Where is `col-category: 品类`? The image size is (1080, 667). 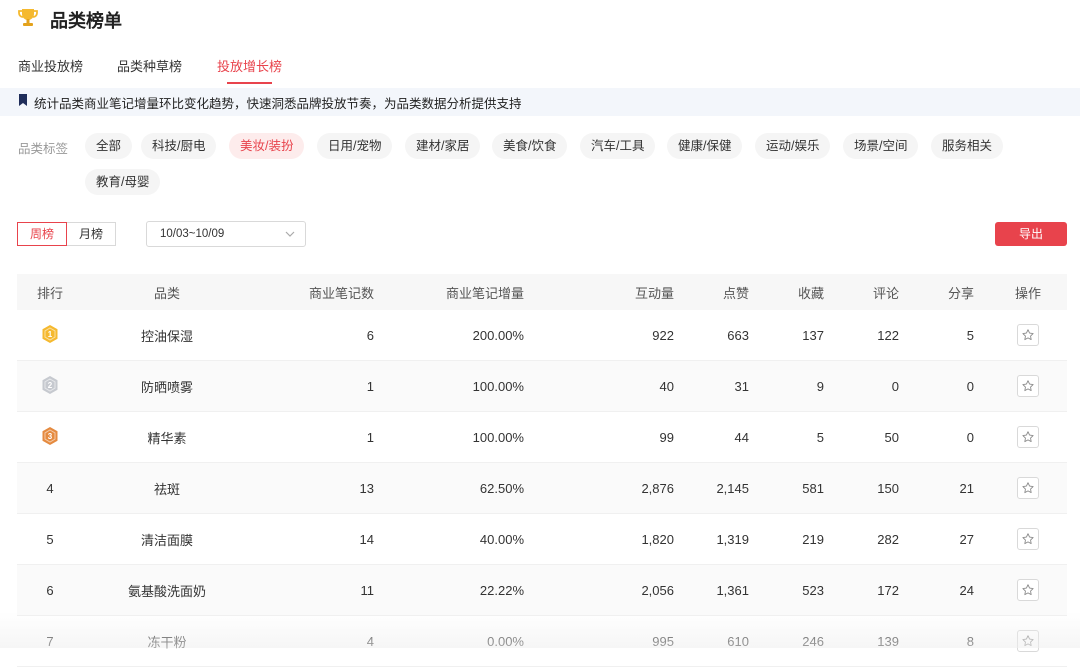
col-category: 品类 is located at coordinates (166, 293).